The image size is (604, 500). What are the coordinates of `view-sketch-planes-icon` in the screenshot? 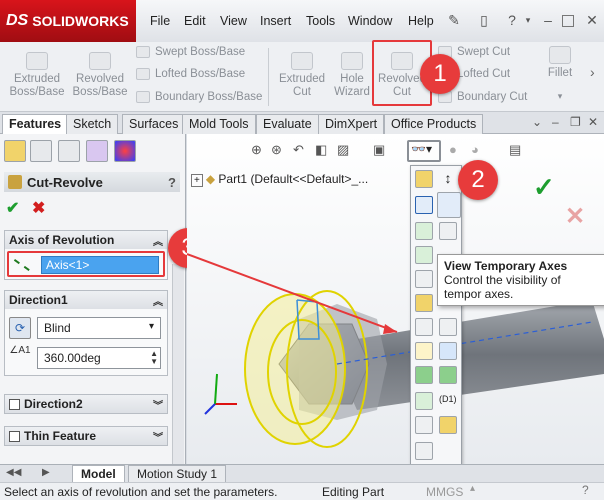 It's located at (424, 327).